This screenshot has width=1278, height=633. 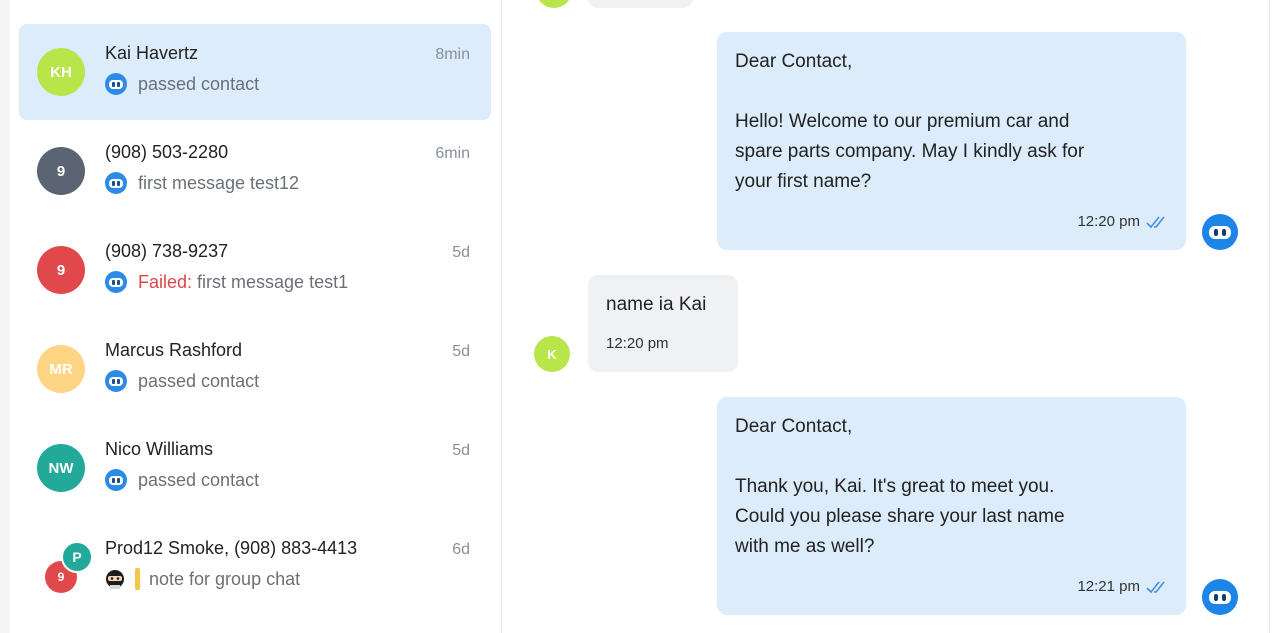 I want to click on failed-status: Failed:, so click(x=165, y=281).